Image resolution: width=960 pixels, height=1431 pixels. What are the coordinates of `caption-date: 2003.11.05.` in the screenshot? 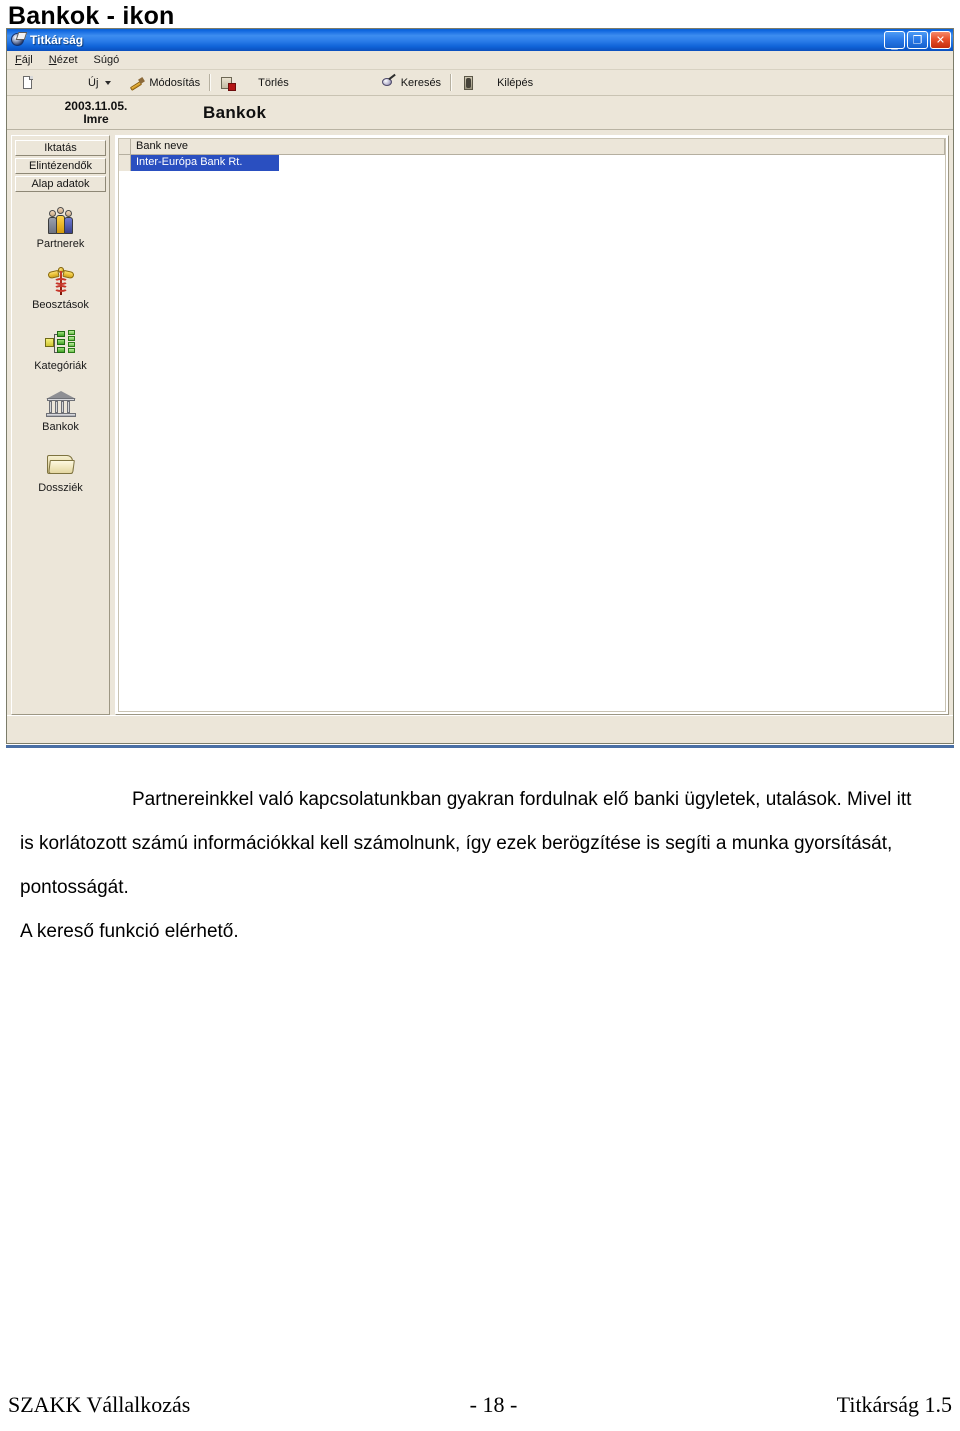 It's located at (96, 105).